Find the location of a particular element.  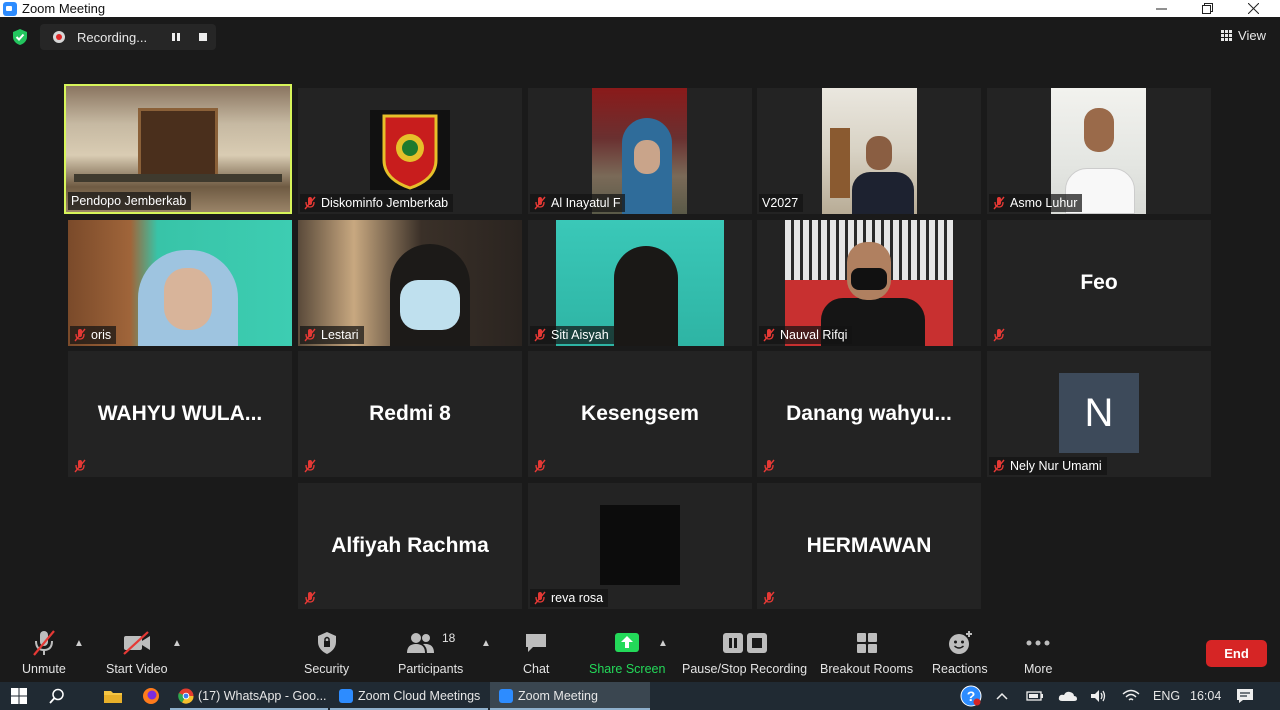

minimize-icon is located at coordinates (1161, 9).